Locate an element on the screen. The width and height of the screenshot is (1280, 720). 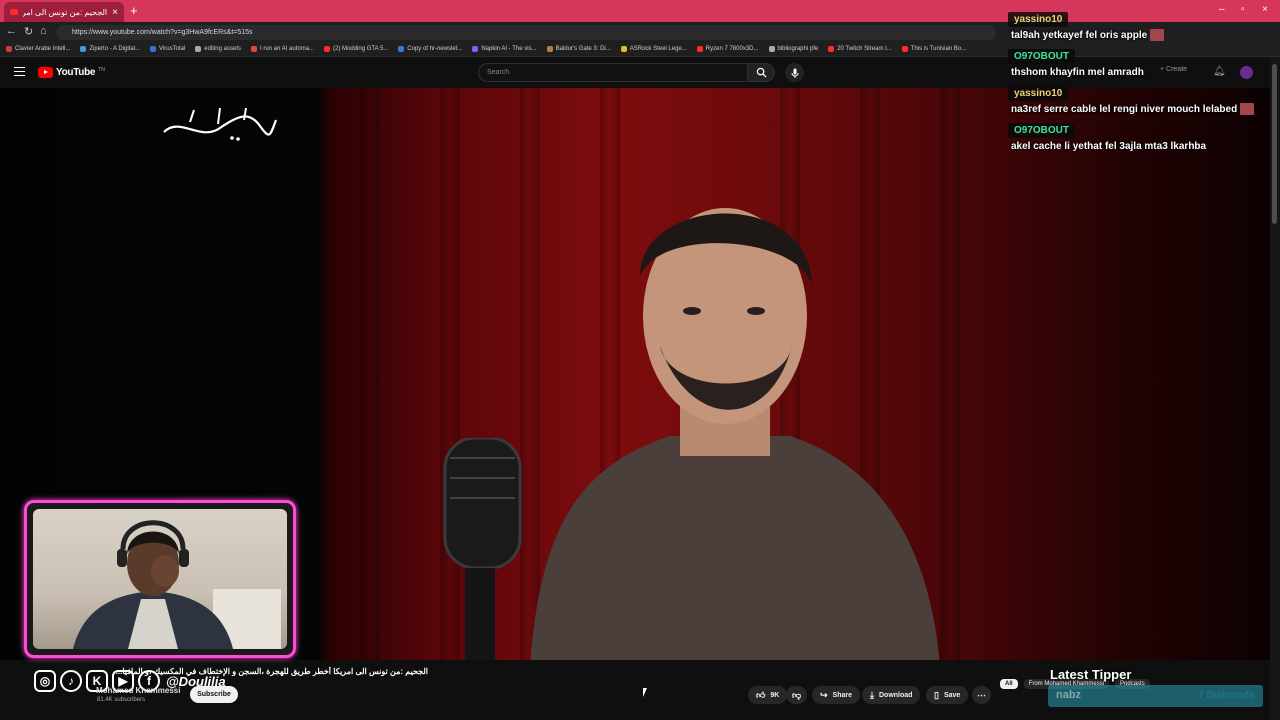
more-actions-button: ⋯ is located at coordinates (981, 695).